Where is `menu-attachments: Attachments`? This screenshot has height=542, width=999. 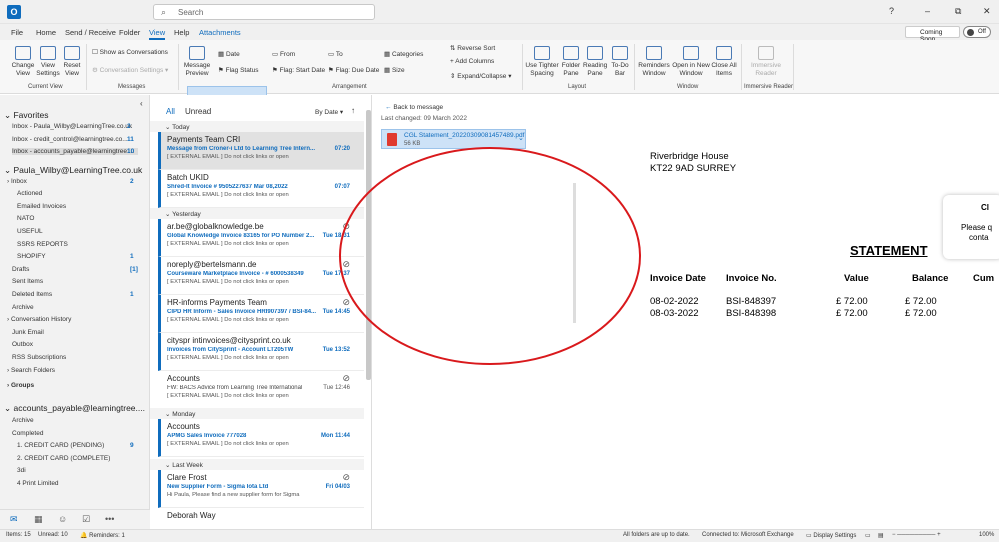
menu-attachments: Attachments is located at coordinates (220, 32).